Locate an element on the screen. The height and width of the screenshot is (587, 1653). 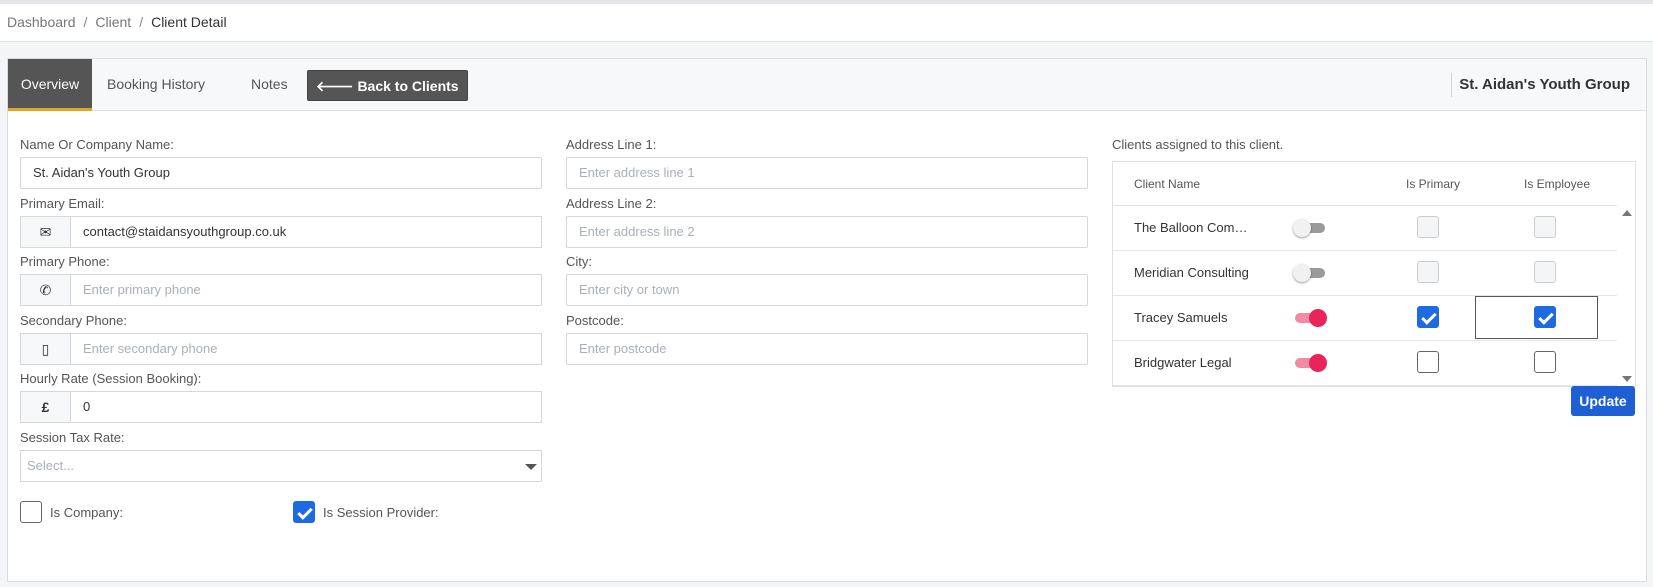
chevron-down-icon is located at coordinates (531, 467).